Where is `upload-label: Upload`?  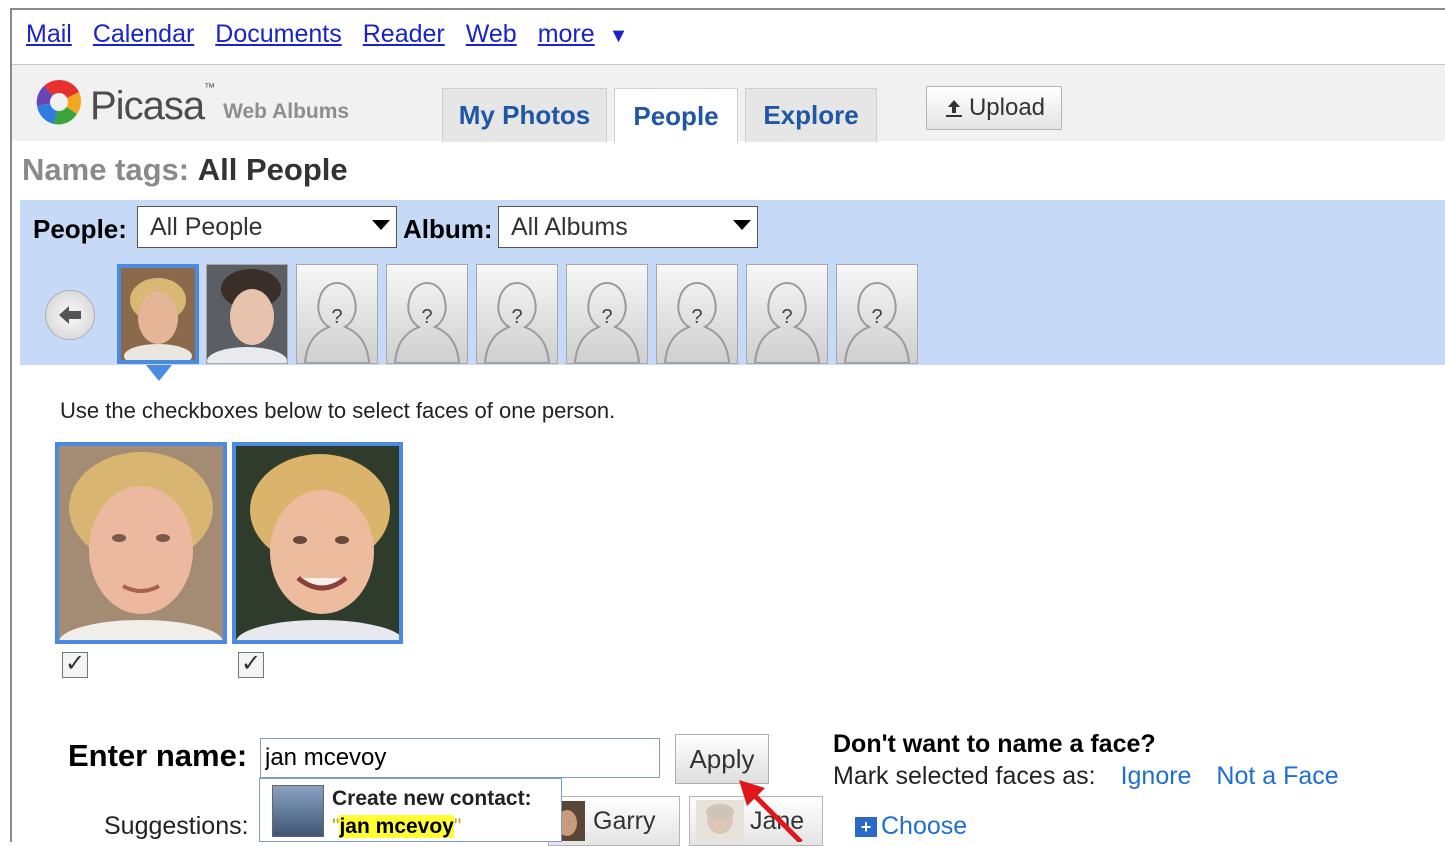 upload-label: Upload is located at coordinates (1007, 107).